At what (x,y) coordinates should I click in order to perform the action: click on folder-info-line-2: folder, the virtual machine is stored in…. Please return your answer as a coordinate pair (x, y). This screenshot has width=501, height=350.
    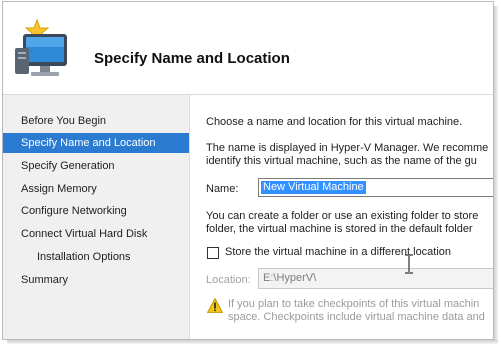
    Looking at the image, I should click on (339, 229).